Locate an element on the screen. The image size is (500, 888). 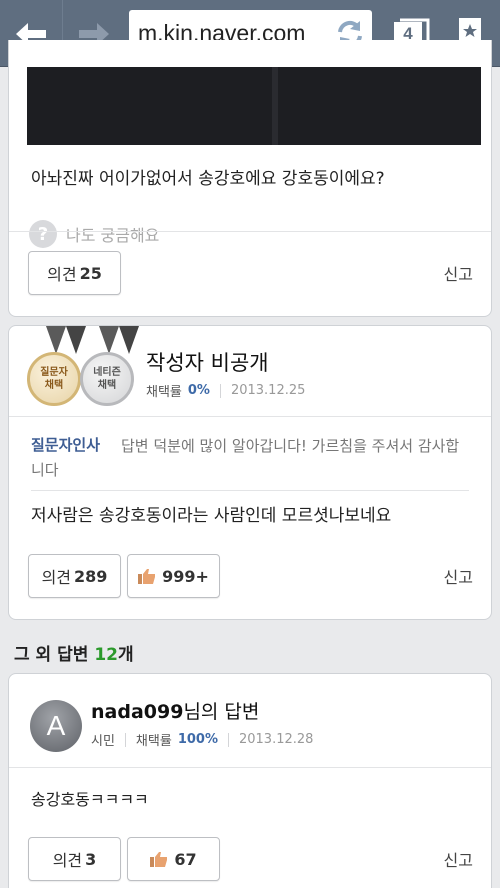
adoption-rate: 0% is located at coordinates (198, 390).